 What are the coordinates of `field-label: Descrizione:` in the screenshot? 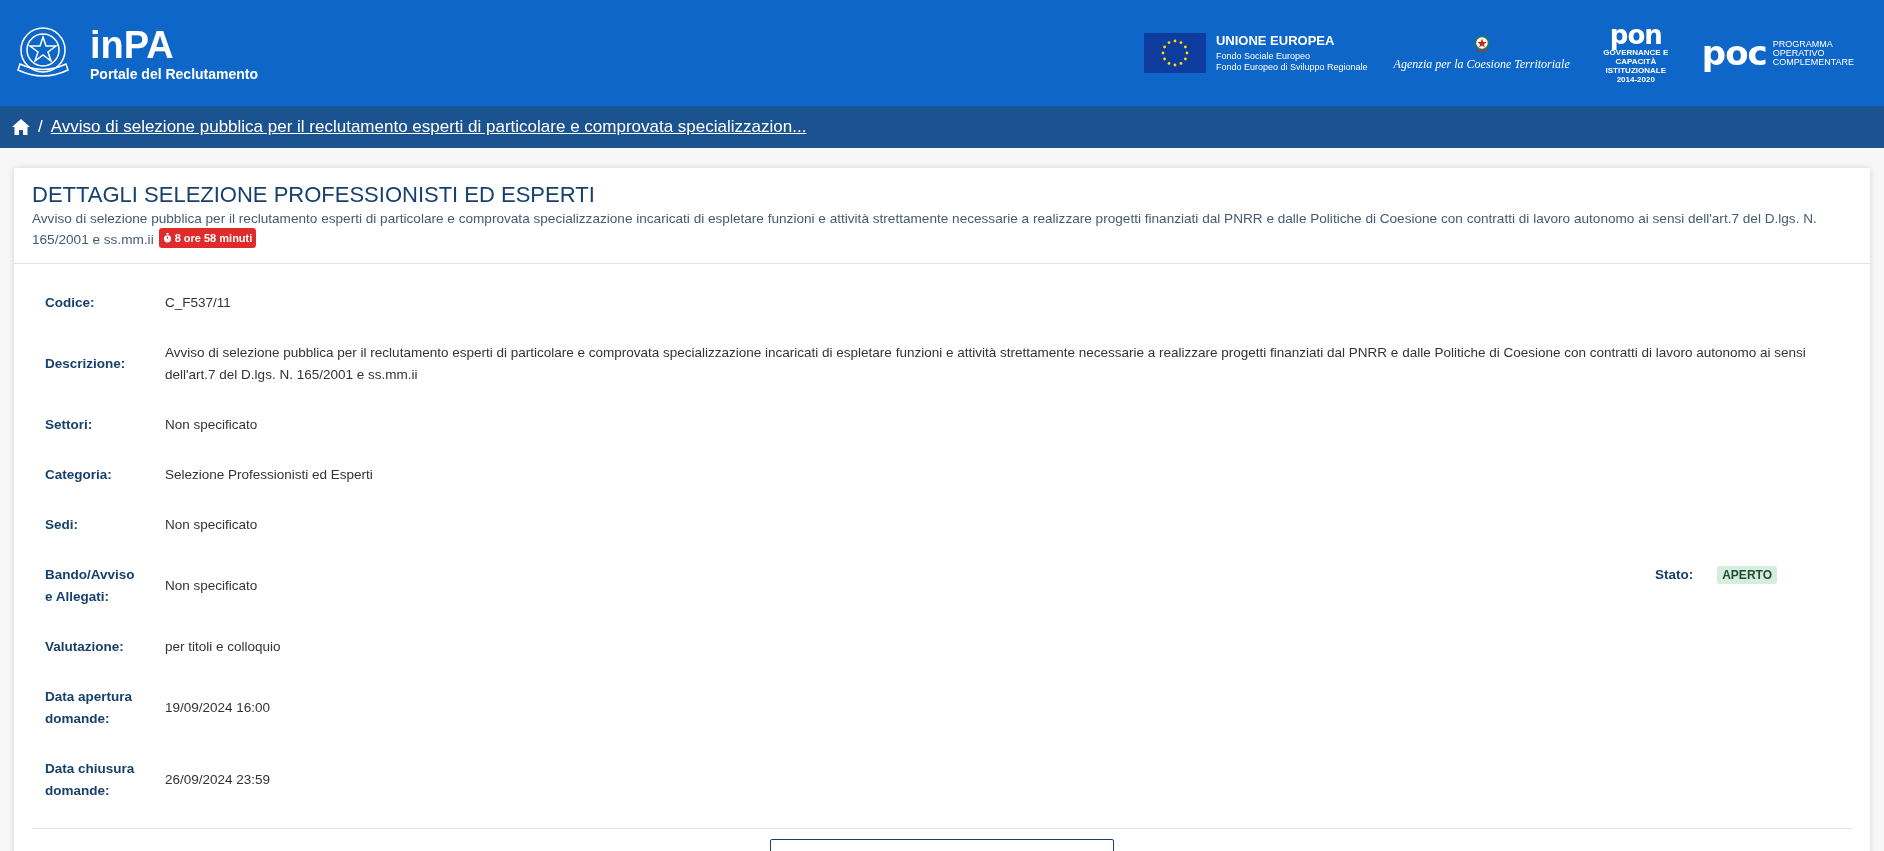 It's located at (86, 364).